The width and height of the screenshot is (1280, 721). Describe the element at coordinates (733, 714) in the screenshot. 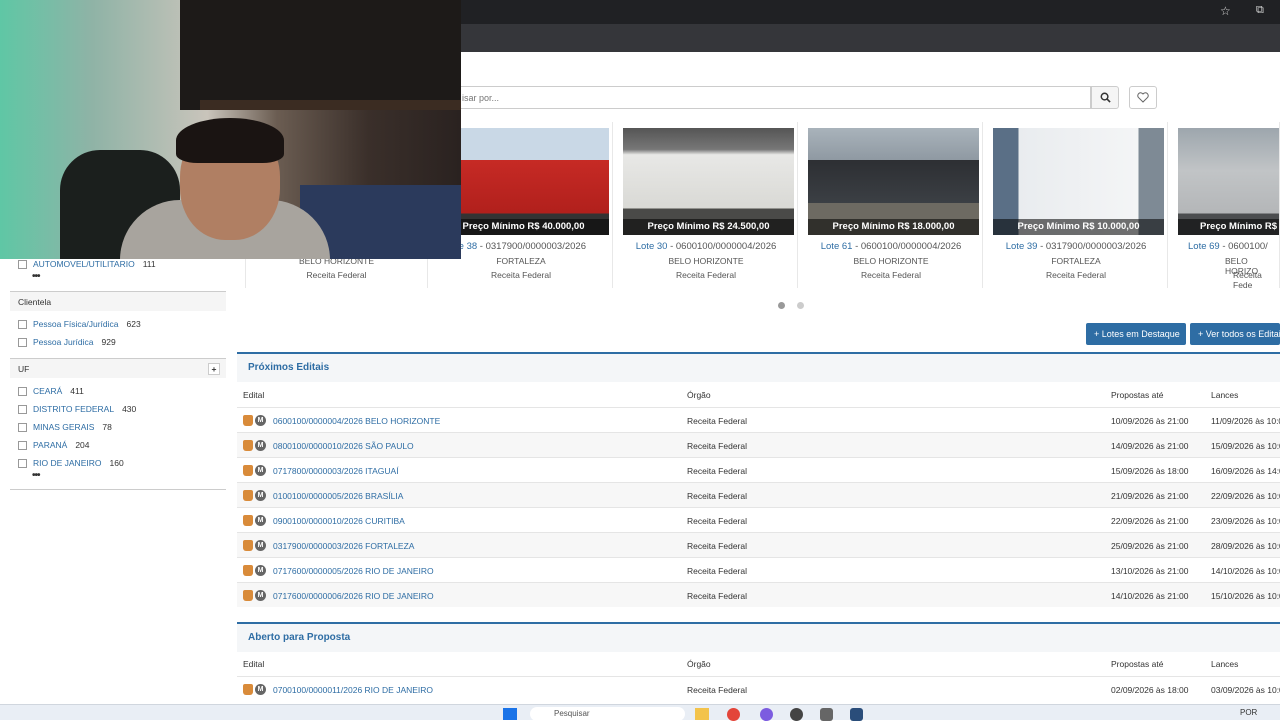

I see `chrome-icon` at that location.